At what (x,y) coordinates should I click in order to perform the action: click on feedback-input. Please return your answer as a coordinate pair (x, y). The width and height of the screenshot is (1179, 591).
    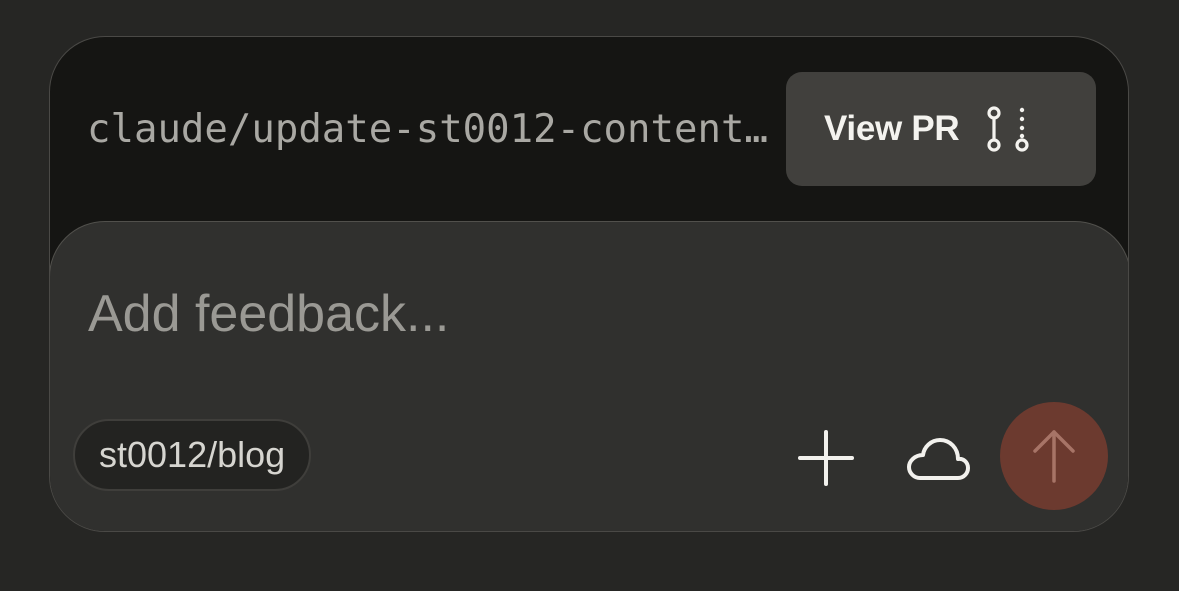
    Looking at the image, I should click on (538, 314).